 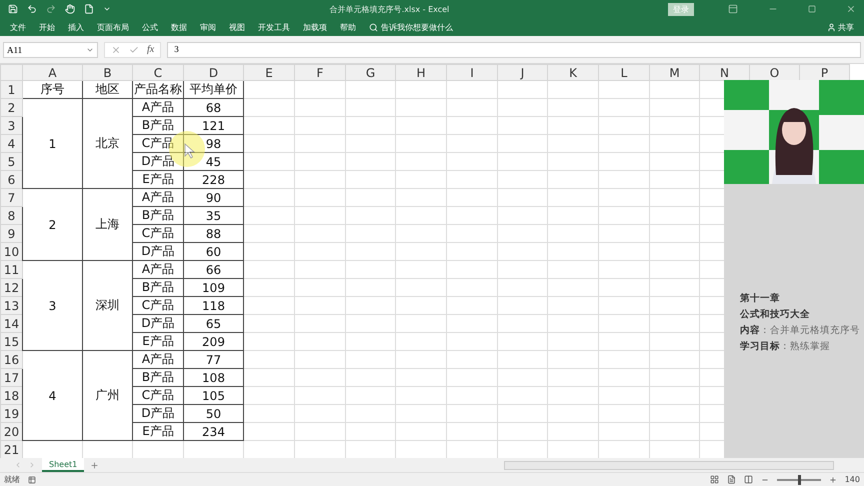 I want to click on table-cell: 234, so click(x=214, y=431).